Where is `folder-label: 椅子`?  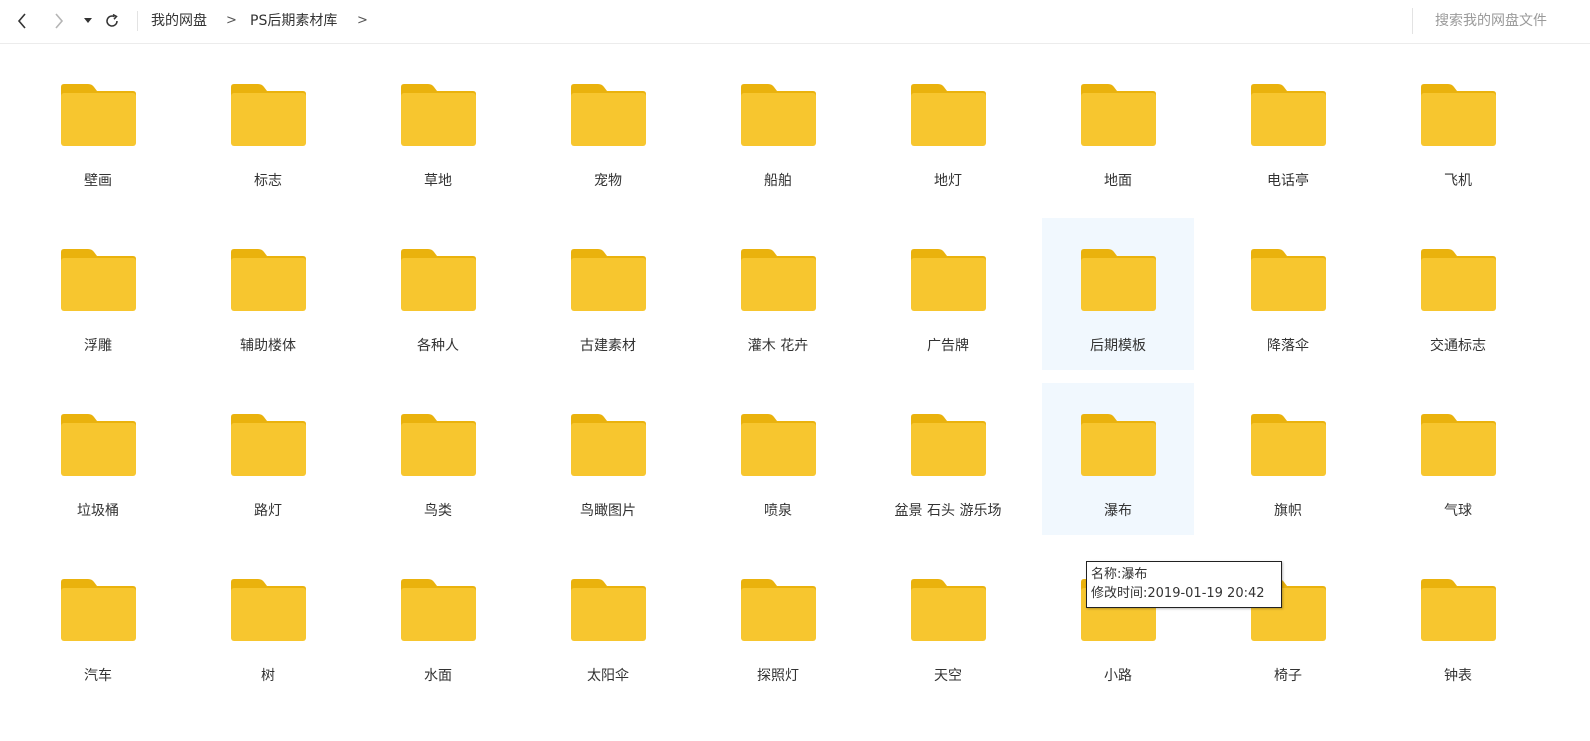
folder-label: 椅子 is located at coordinates (1288, 676).